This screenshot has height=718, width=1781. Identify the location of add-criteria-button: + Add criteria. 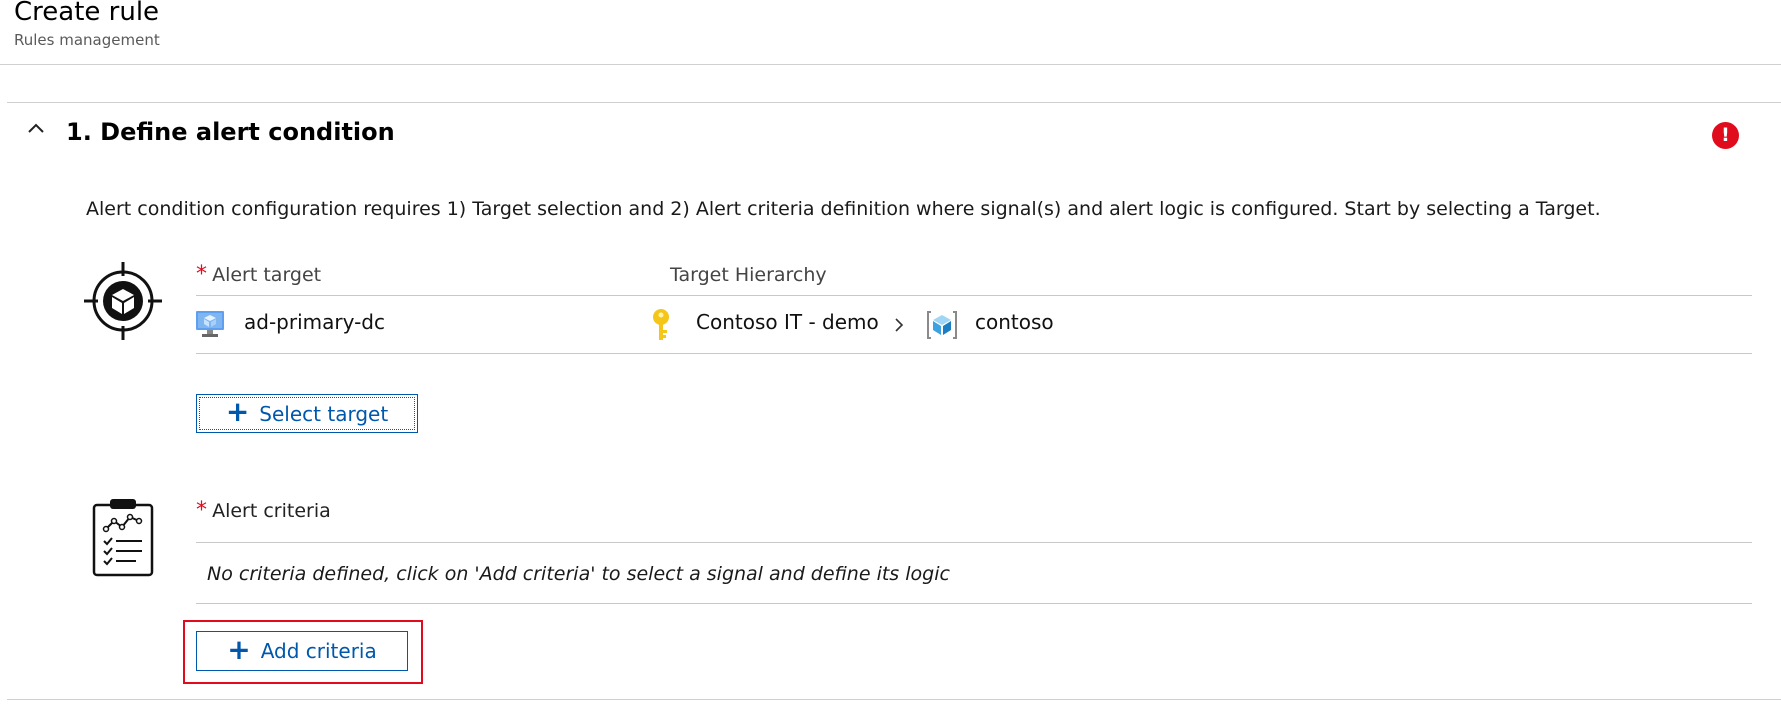
(302, 651).